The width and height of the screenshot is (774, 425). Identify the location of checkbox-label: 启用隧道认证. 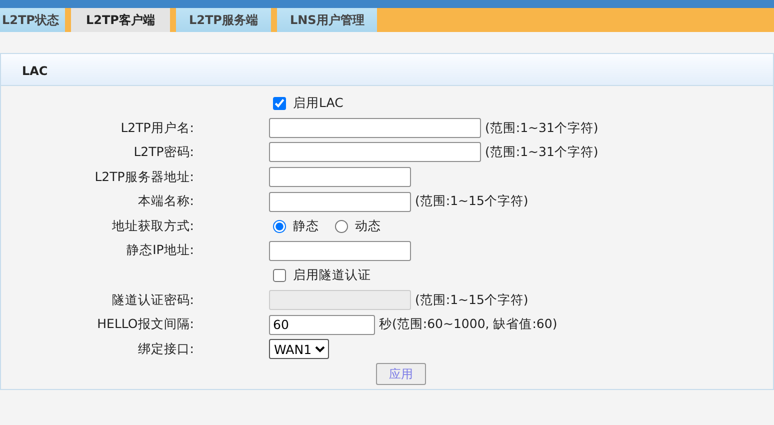
(332, 275).